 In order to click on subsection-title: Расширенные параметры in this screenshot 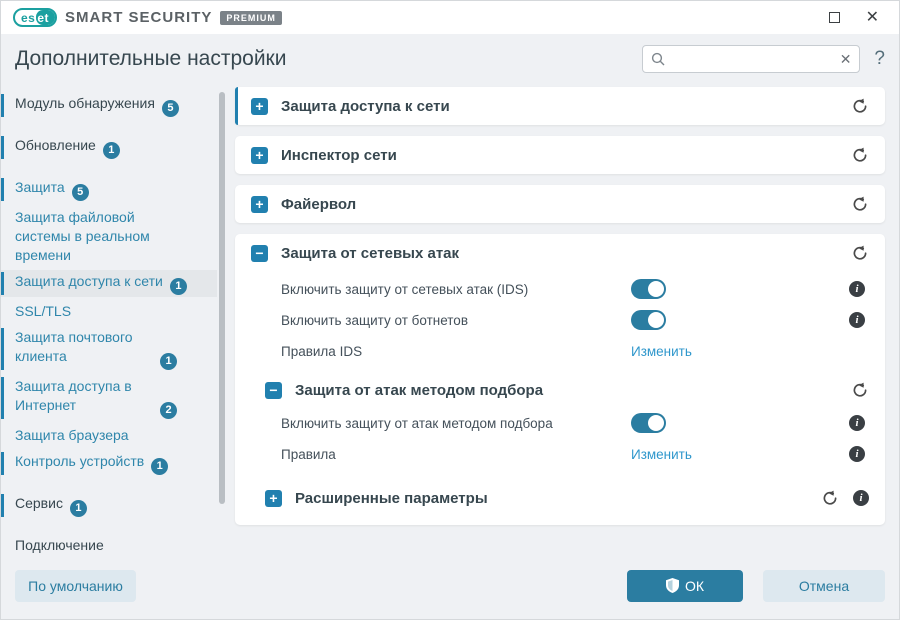, I will do `click(391, 498)`.